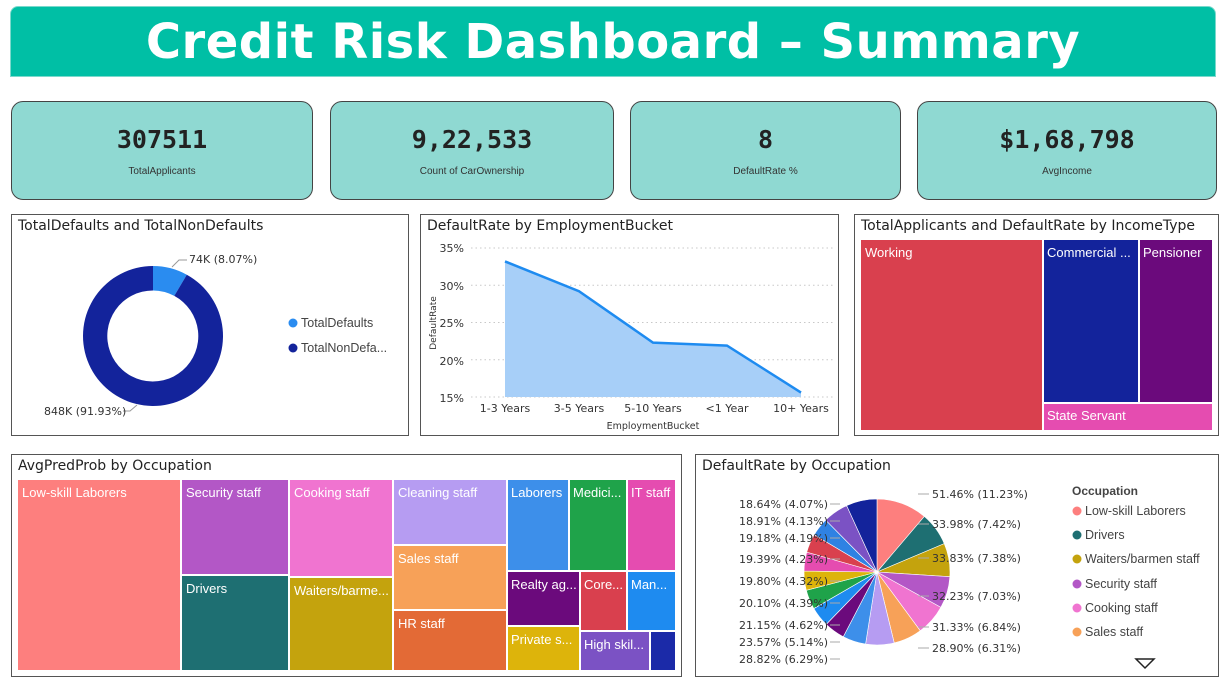 The width and height of the screenshot is (1226, 684). What do you see at coordinates (783, 559) in the screenshot?
I see `data-label: 19.39% (4.23%)` at bounding box center [783, 559].